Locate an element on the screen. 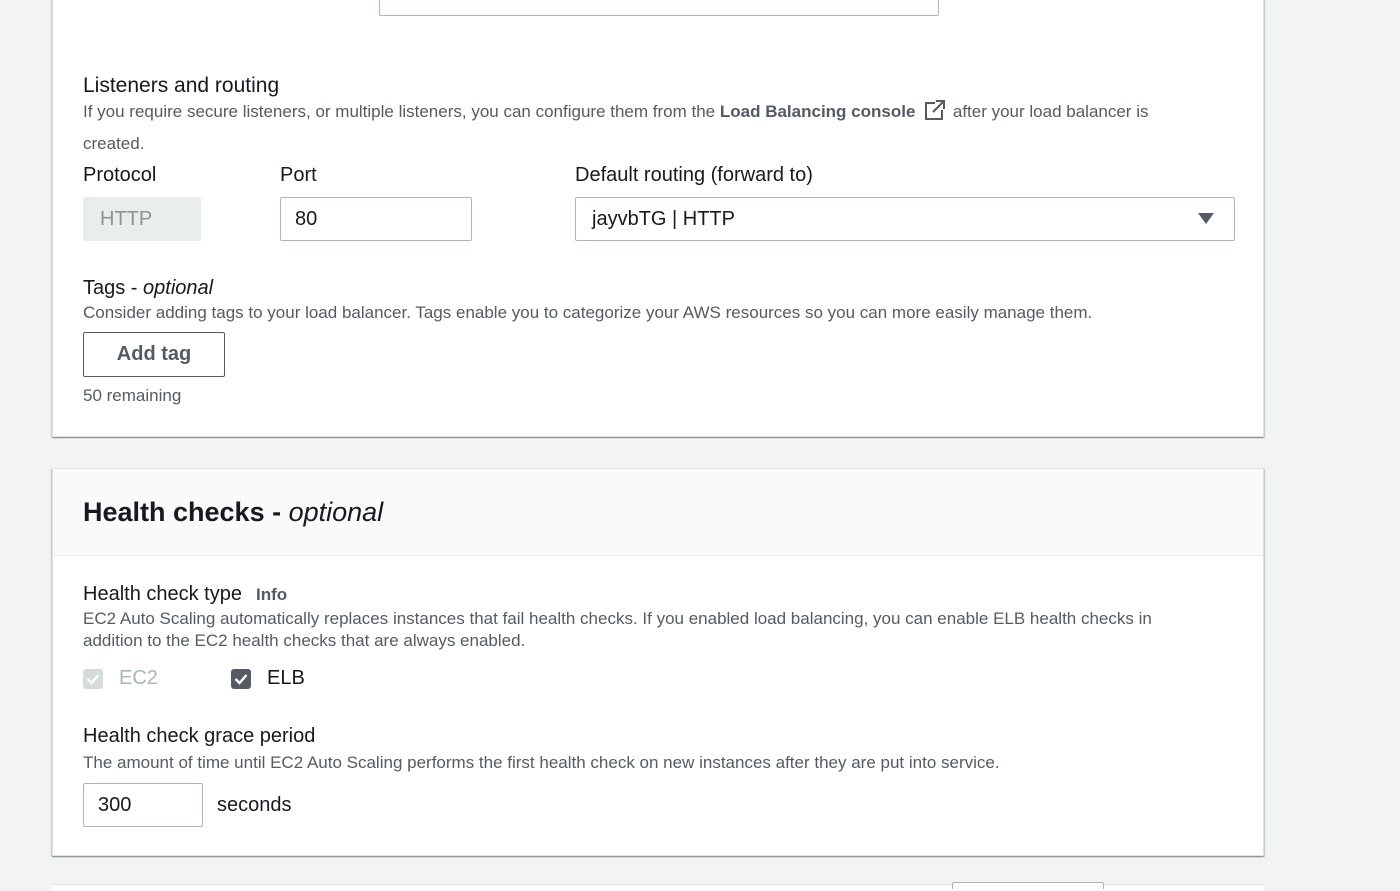 The width and height of the screenshot is (1400, 891). health-check-type-row: Health check type Info is located at coordinates (185, 594).